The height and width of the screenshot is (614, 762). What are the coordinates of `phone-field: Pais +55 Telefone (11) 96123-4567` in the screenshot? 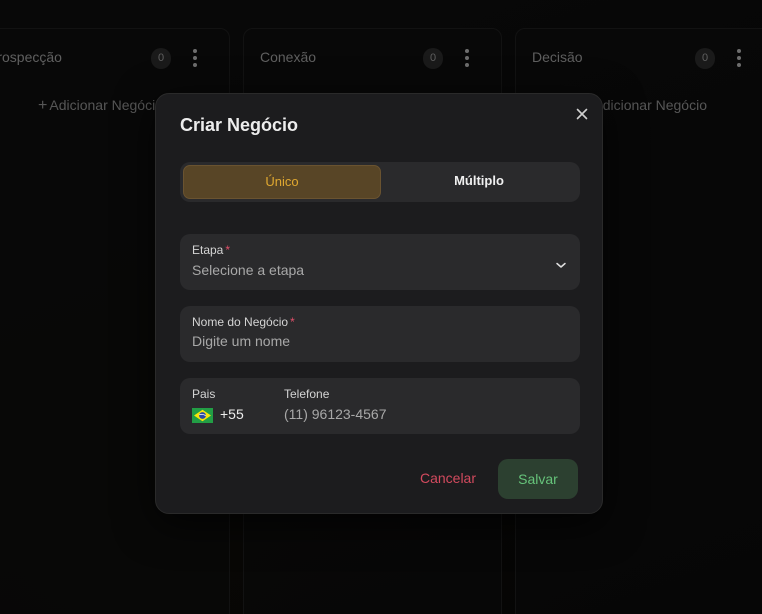 It's located at (380, 406).